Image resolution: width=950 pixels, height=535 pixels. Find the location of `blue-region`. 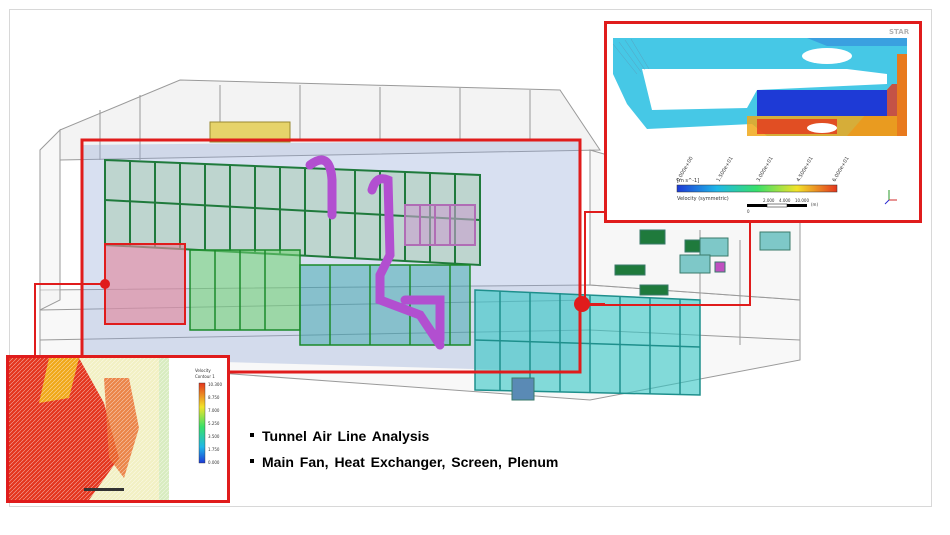

blue-region is located at coordinates (822, 103).